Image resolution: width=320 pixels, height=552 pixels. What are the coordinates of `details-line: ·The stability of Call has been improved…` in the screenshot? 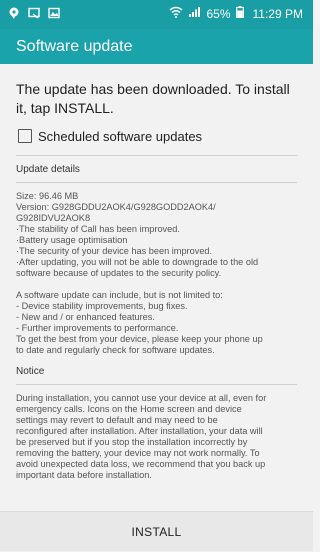 It's located at (98, 229).